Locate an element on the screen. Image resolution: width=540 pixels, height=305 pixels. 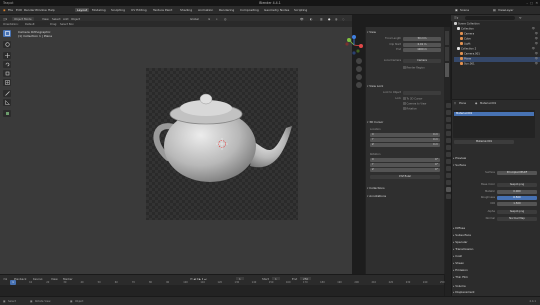
menu-object: Object is located at coordinates (75, 19).